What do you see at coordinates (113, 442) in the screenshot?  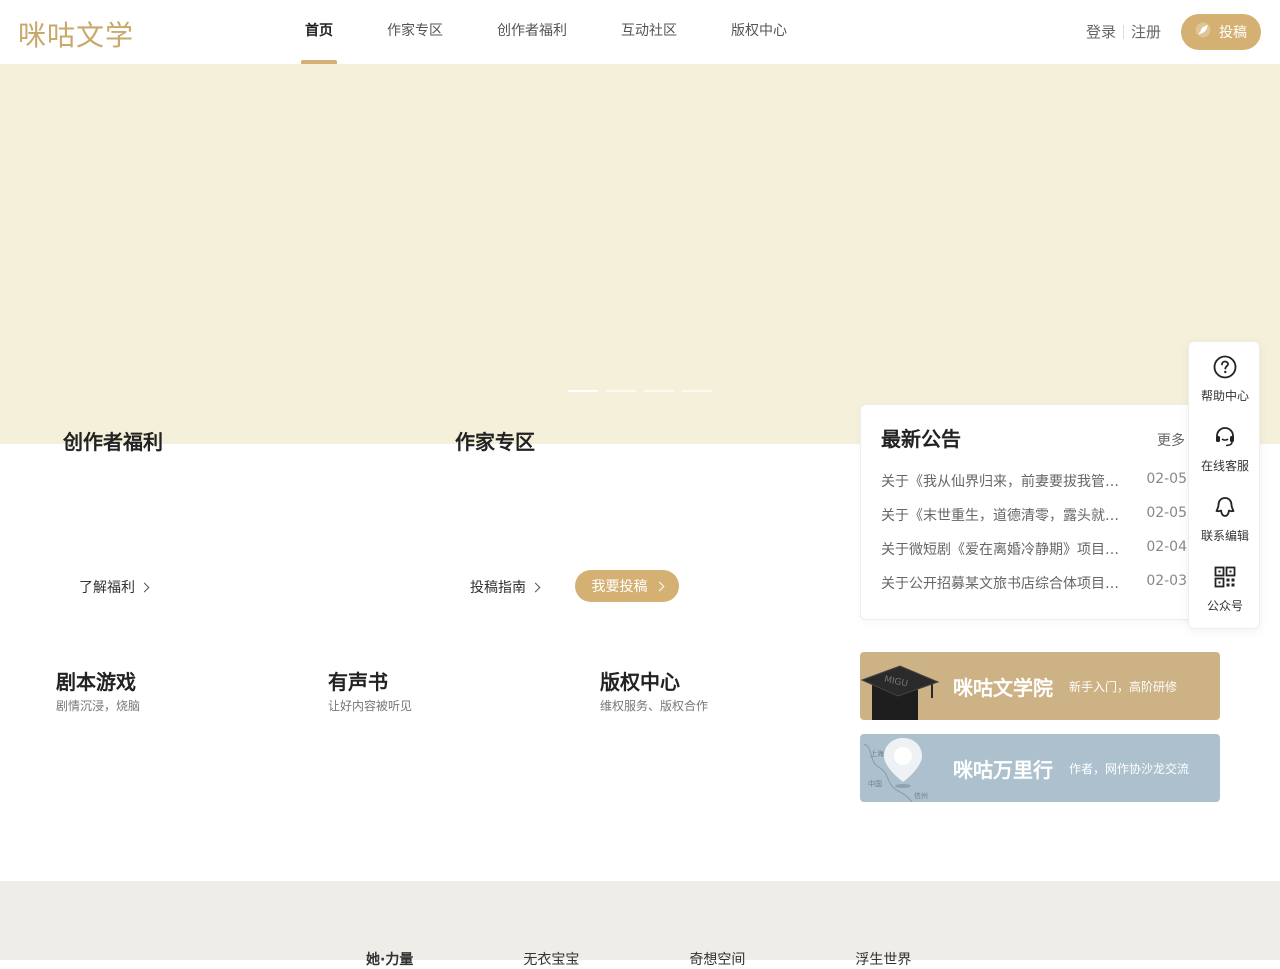 I see `welfare-title: 创作者福利` at bounding box center [113, 442].